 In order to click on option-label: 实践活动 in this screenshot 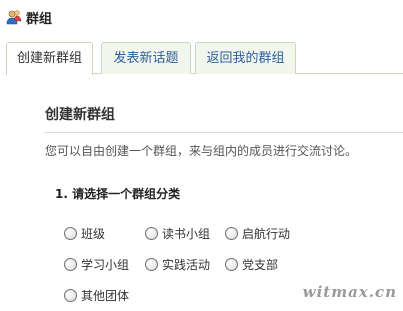, I will do `click(186, 264)`.